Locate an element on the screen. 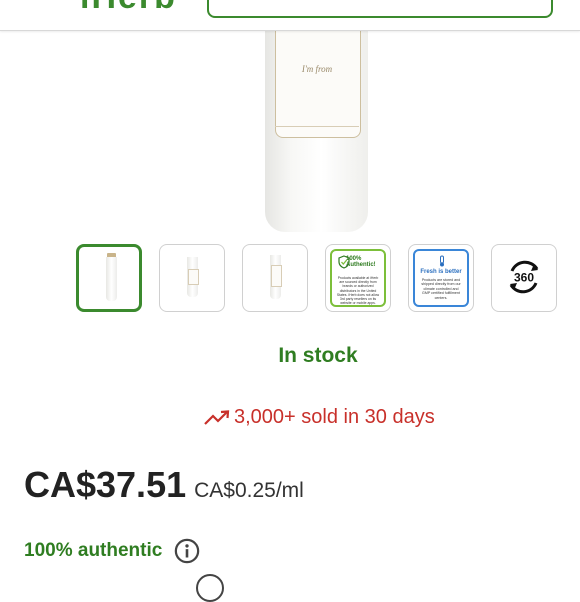 The image size is (580, 602). authentic-label: 100% authentic is located at coordinates (93, 550).